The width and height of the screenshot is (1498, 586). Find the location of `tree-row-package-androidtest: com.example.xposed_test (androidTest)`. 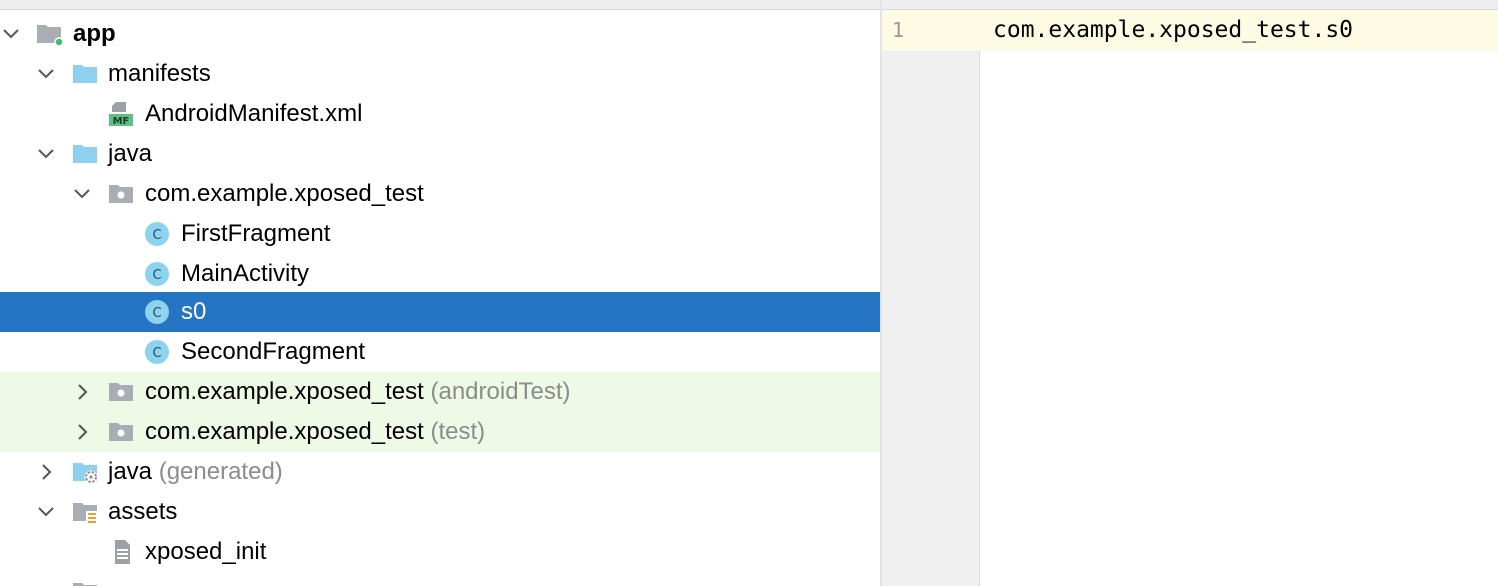

tree-row-package-androidtest: com.example.xposed_test (androidTest) is located at coordinates (440, 392).